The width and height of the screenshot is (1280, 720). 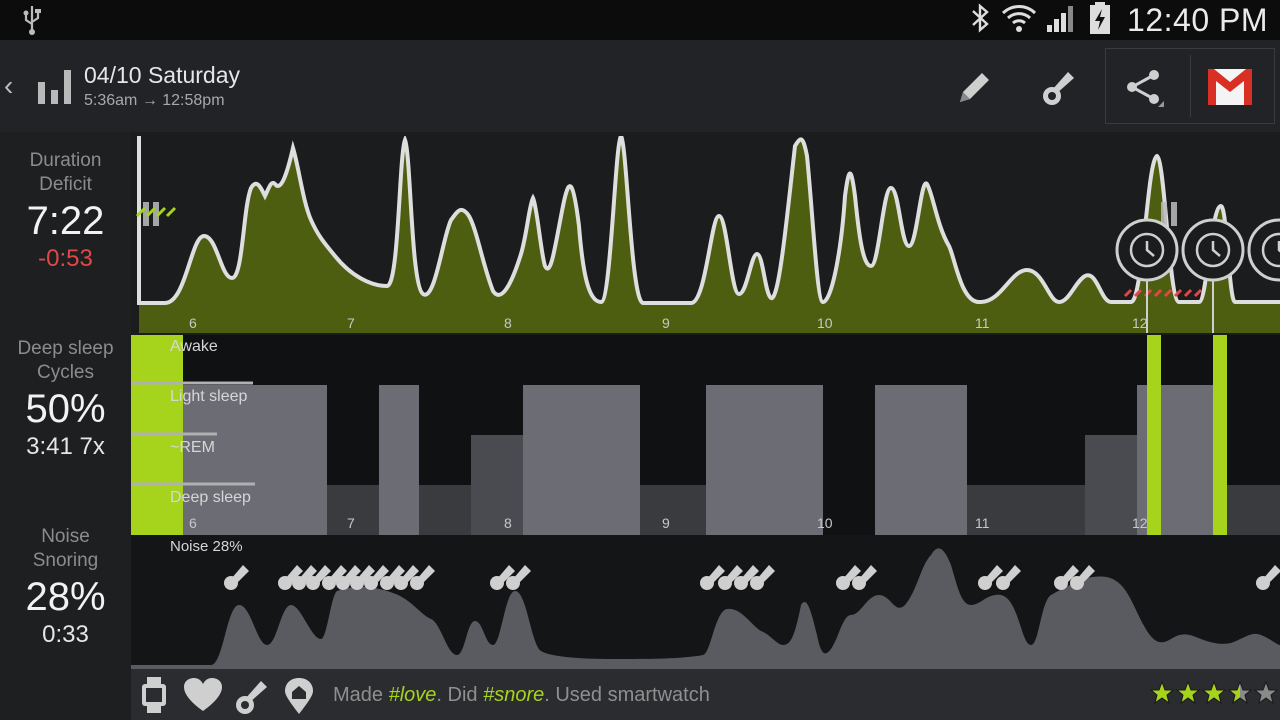 I want to click on status-bar: 12:40 PM, so click(x=640, y=20).